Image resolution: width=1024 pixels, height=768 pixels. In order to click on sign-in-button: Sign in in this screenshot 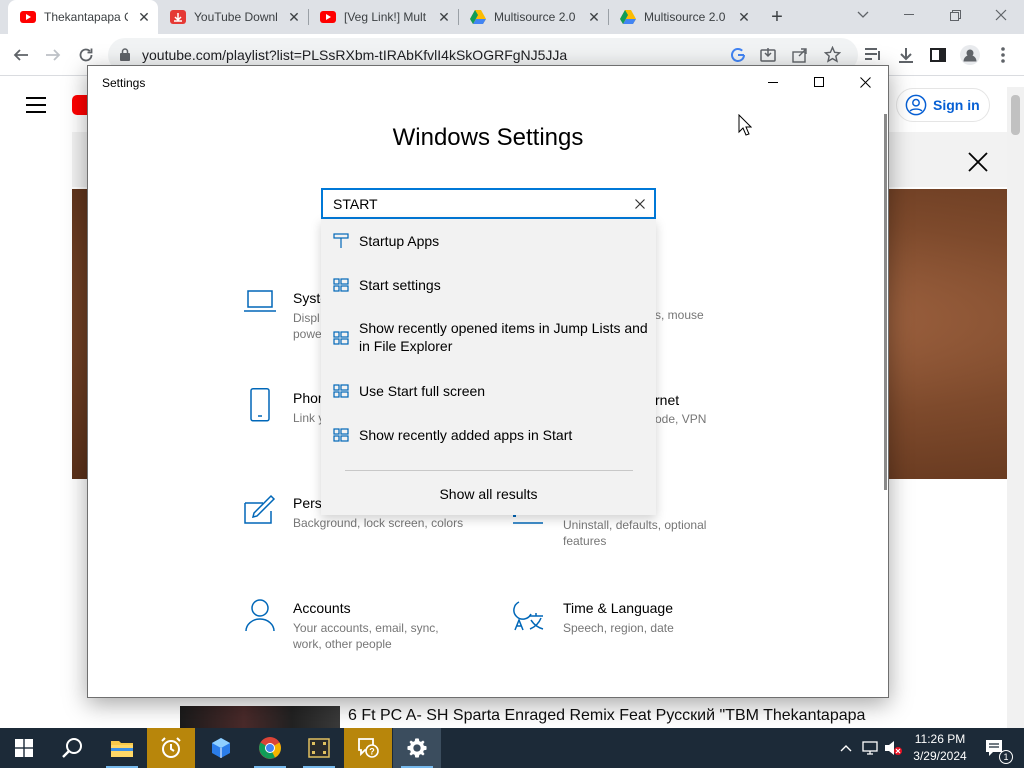, I will do `click(943, 105)`.